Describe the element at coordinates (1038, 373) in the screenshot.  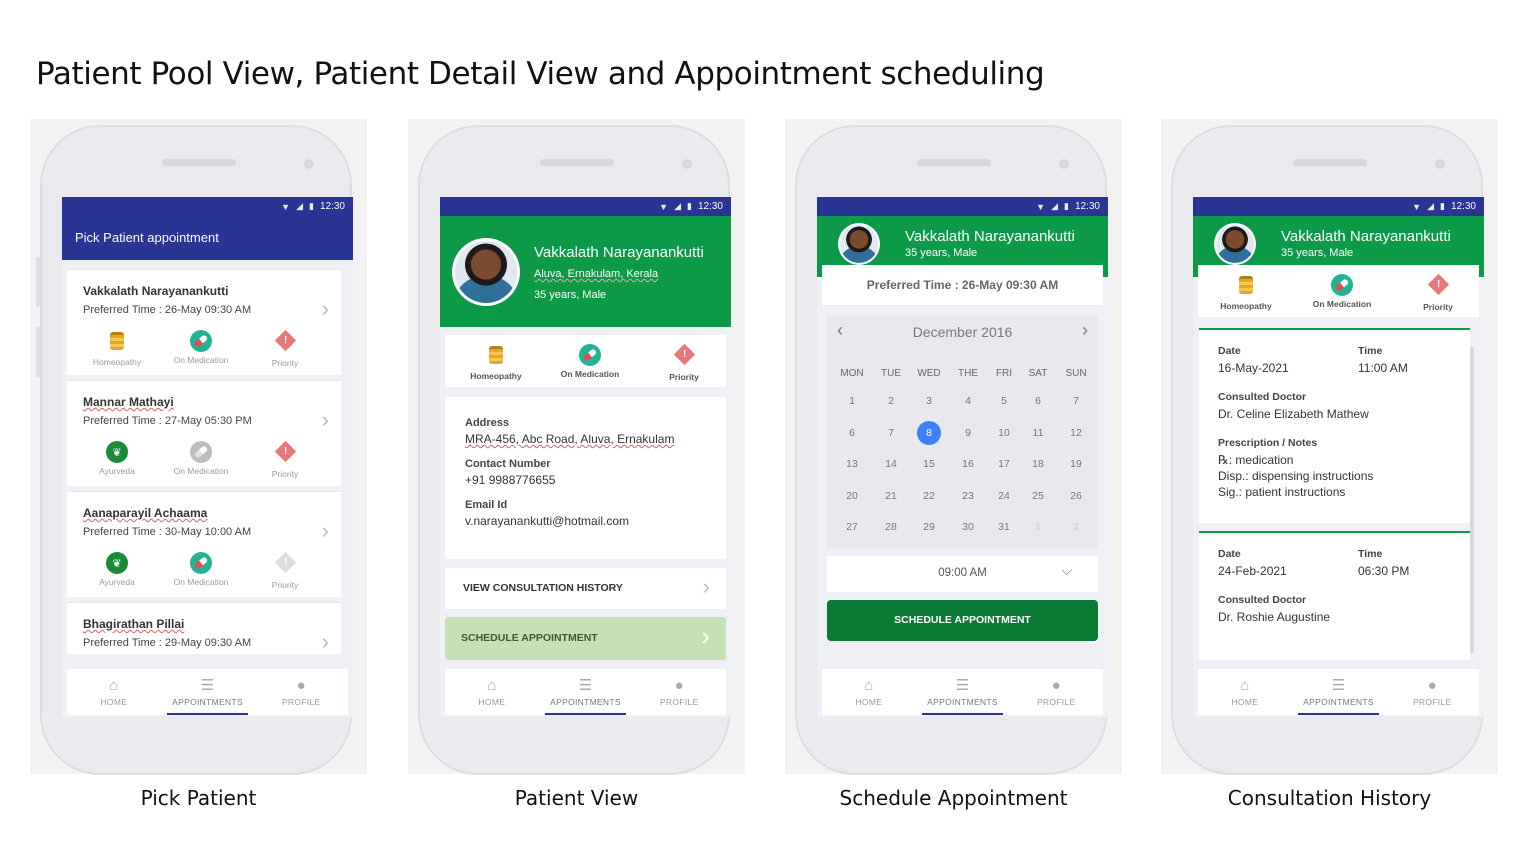
I see `weekday-label: SAT` at that location.